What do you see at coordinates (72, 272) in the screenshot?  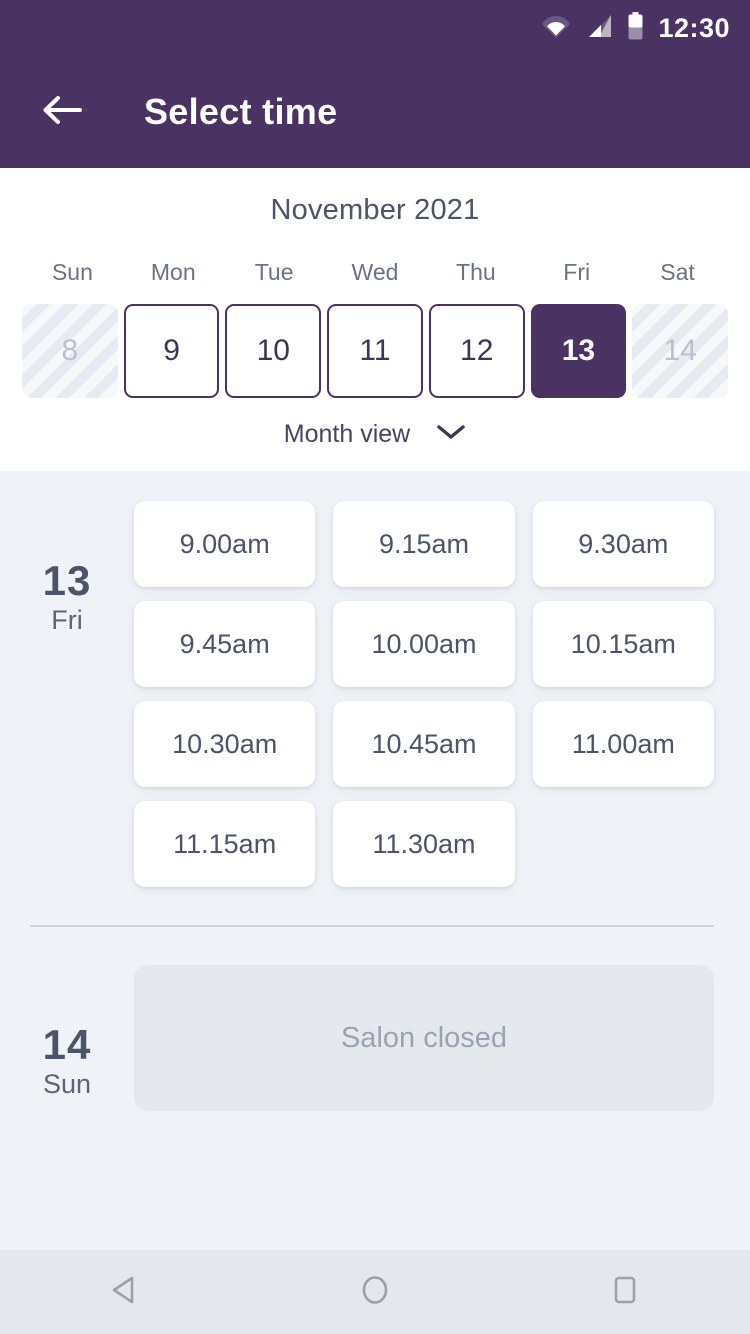 I see `weekday-label: Sun` at bounding box center [72, 272].